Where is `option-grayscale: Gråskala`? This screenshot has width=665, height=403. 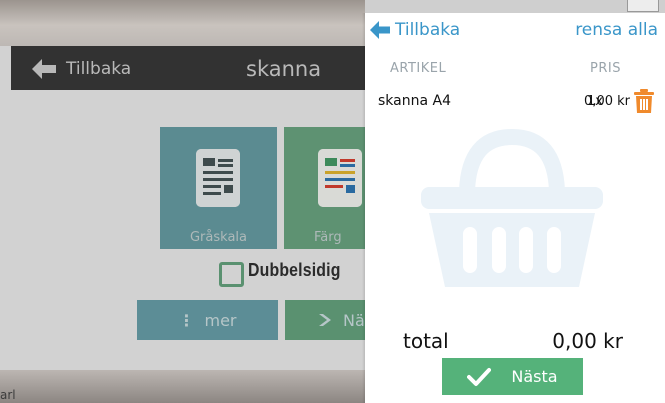 option-grayscale: Gråskala is located at coordinates (218, 188).